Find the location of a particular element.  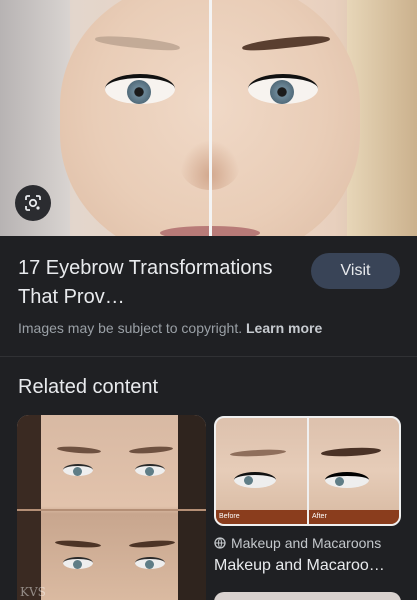

google-lens-icon is located at coordinates (33, 203).